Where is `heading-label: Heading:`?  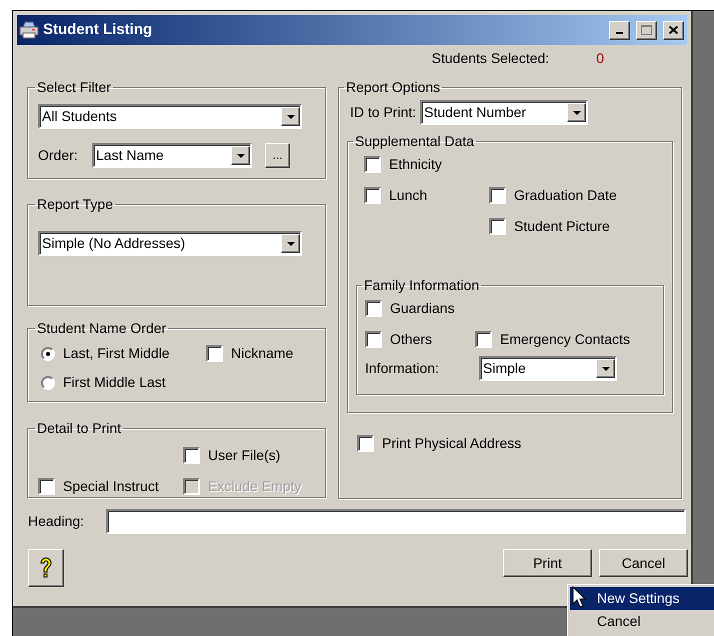 heading-label: Heading: is located at coordinates (57, 521).